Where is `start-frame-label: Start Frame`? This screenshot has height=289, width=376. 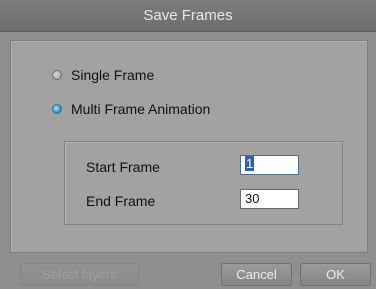
start-frame-label: Start Frame is located at coordinates (123, 167).